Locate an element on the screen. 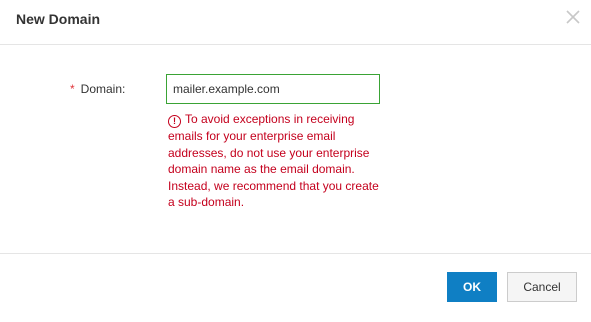 This screenshot has height=322, width=591. close-icon is located at coordinates (573, 17).